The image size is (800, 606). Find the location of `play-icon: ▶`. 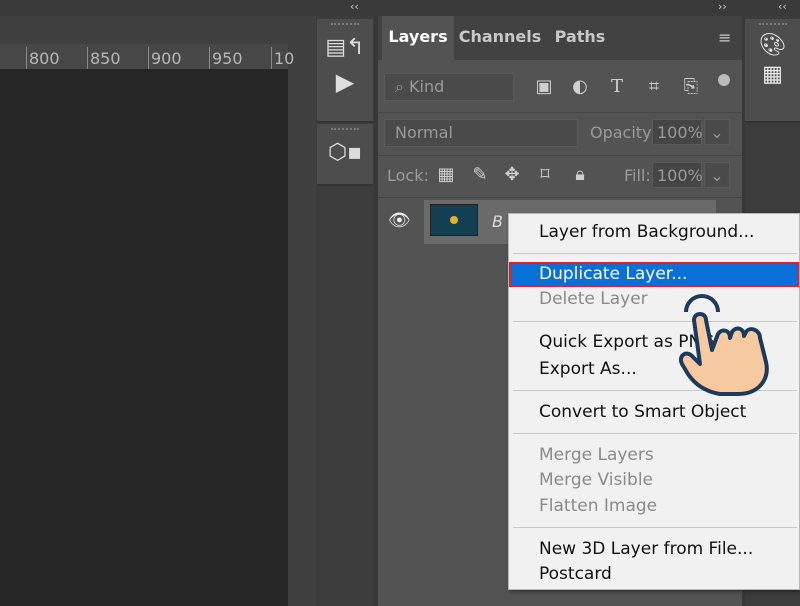

play-icon: ▶ is located at coordinates (345, 82).